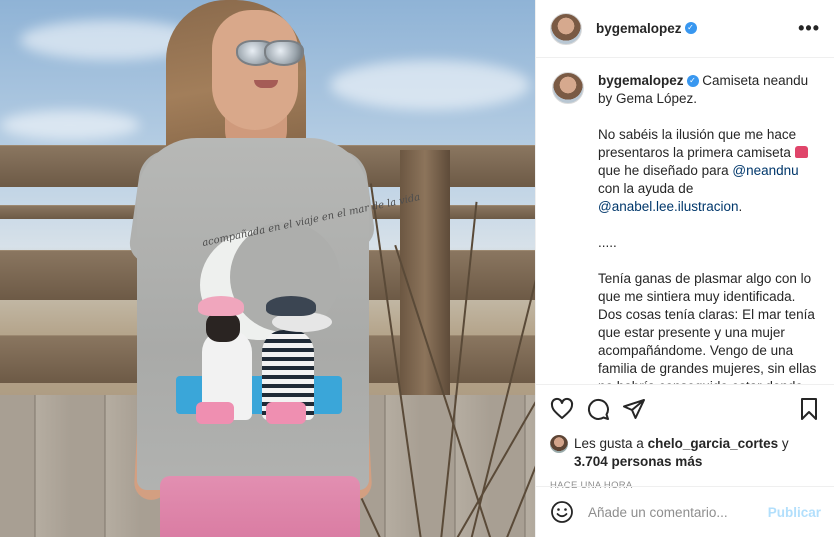  I want to click on header-user: bygemalopez ✓, so click(646, 29).